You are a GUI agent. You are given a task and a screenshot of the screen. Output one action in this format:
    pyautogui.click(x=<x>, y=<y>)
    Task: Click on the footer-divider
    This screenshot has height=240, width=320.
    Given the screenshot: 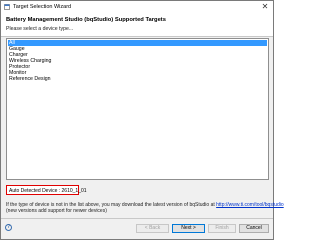 What is the action you would take?
    pyautogui.click(x=137, y=218)
    